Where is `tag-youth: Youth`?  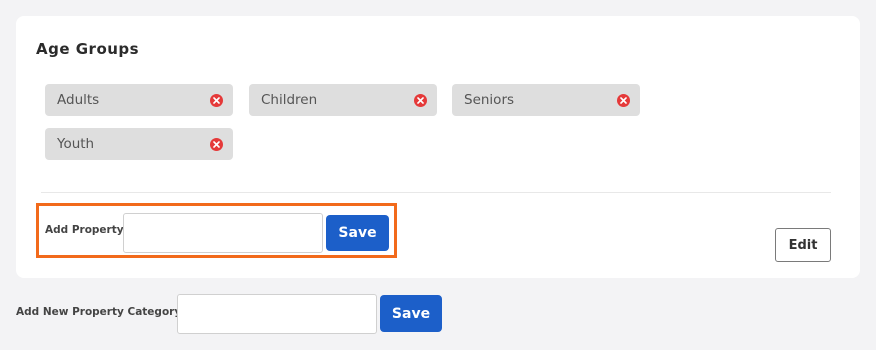 tag-youth: Youth is located at coordinates (139, 144).